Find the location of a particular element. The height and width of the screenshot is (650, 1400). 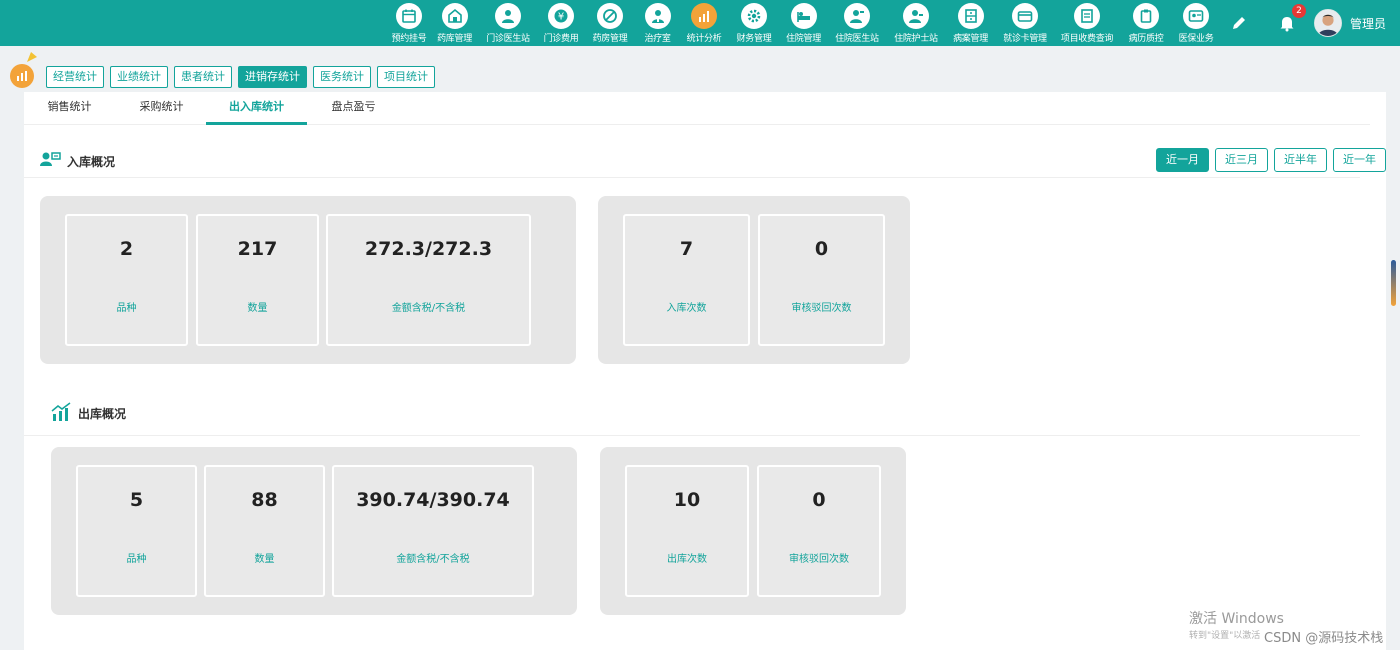

nav-item-finance: 财务管理 is located at coordinates (754, 23).